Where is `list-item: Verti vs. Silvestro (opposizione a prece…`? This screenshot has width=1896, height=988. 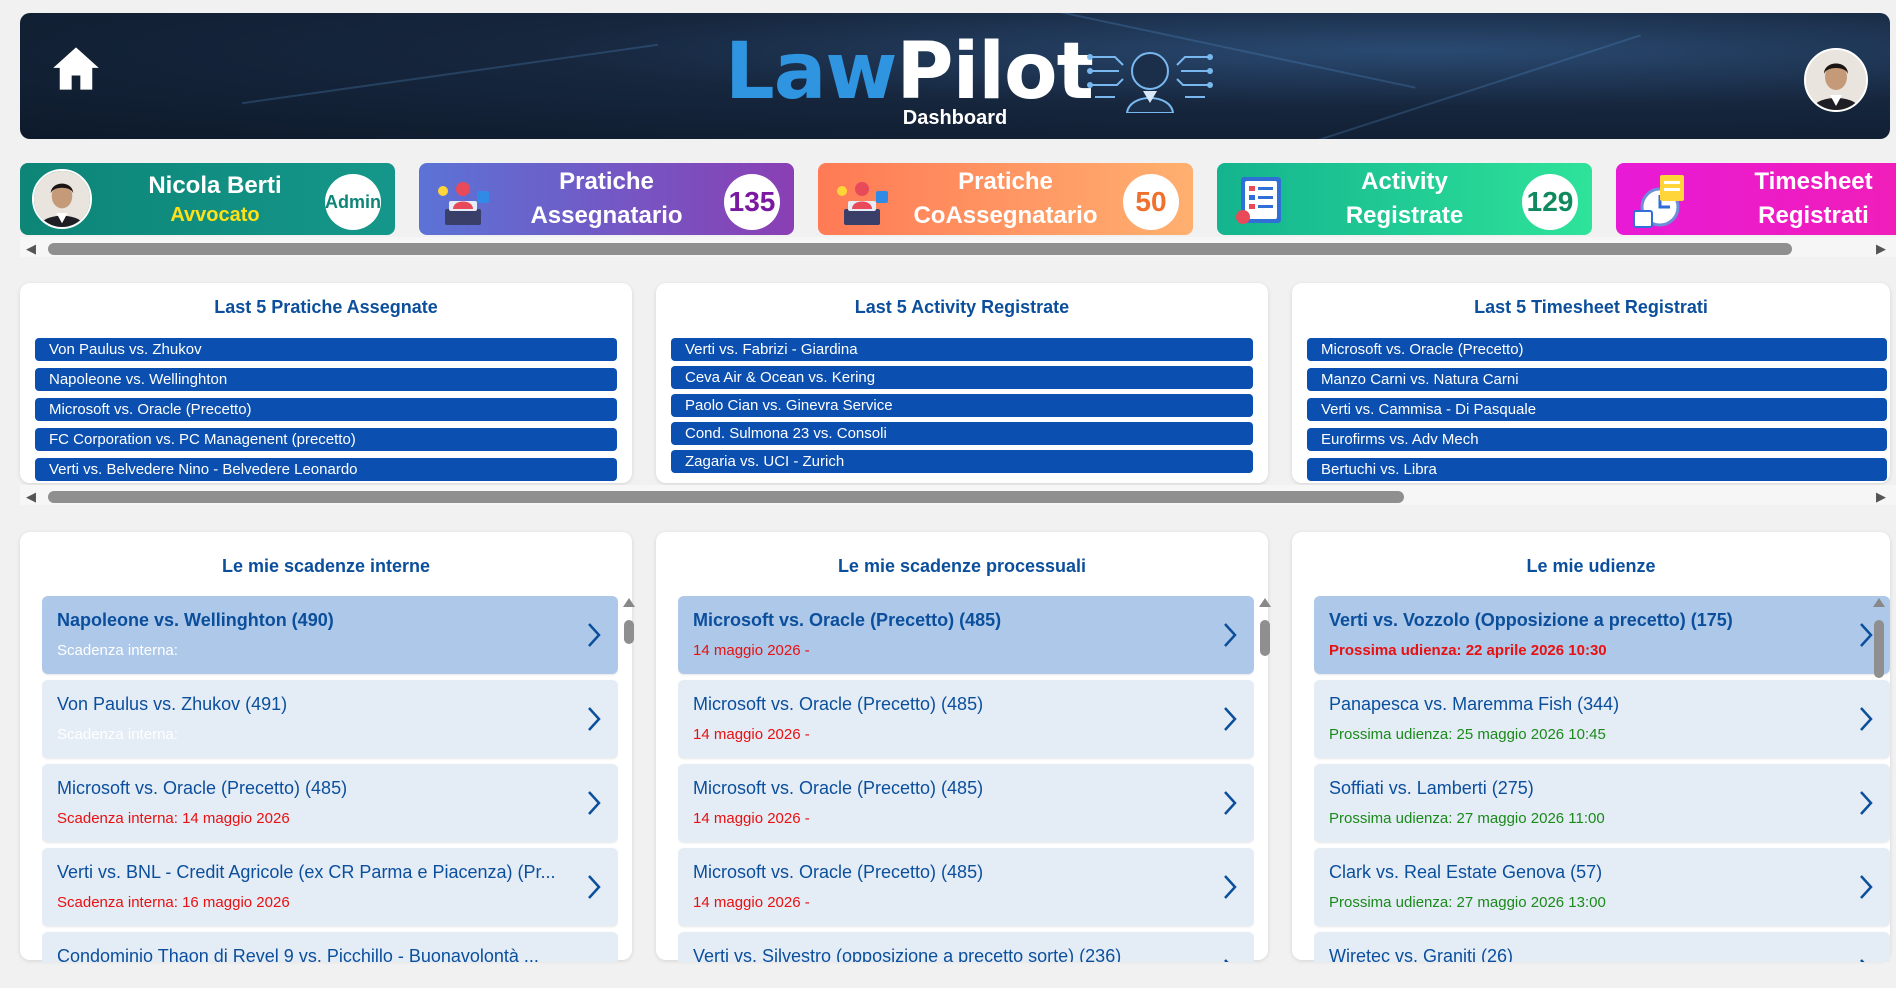
list-item: Verti vs. Silvestro (opposizione a prece… is located at coordinates (966, 947).